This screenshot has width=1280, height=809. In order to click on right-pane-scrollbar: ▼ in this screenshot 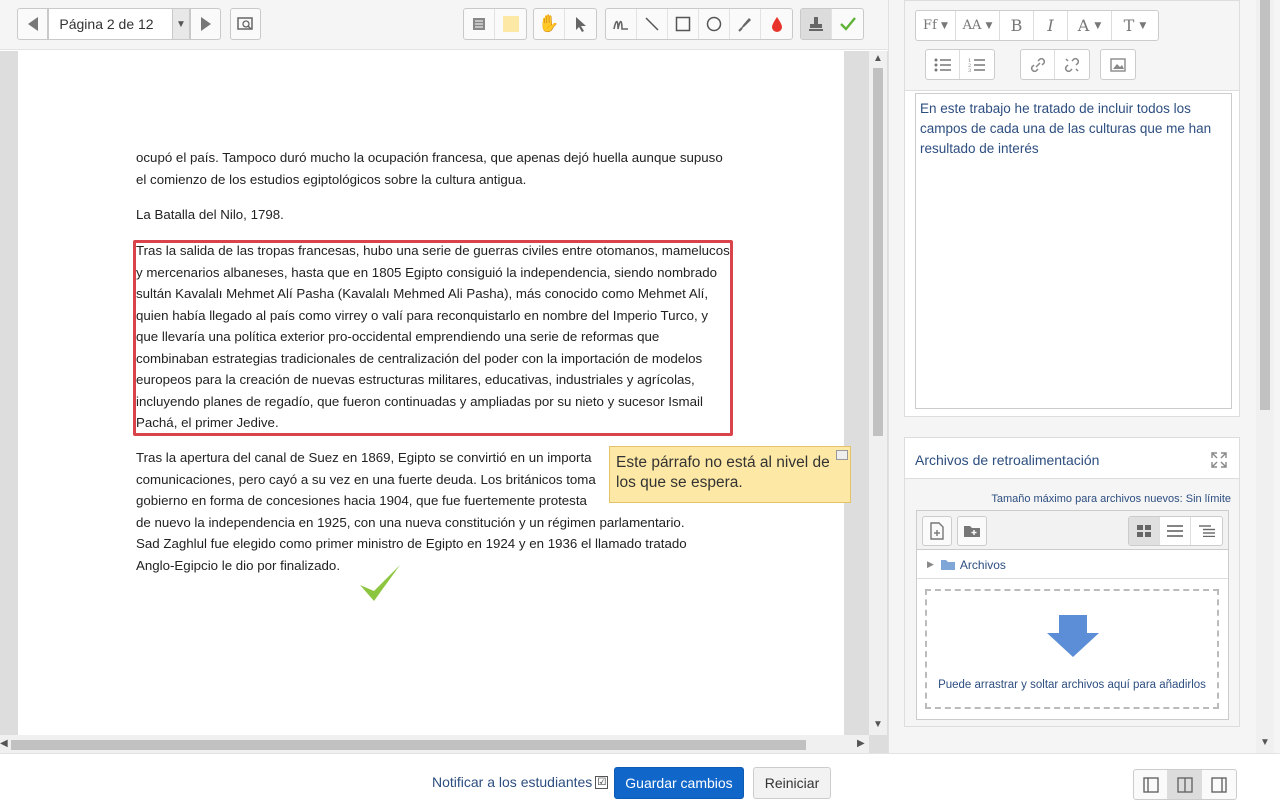, I will do `click(1265, 376)`.